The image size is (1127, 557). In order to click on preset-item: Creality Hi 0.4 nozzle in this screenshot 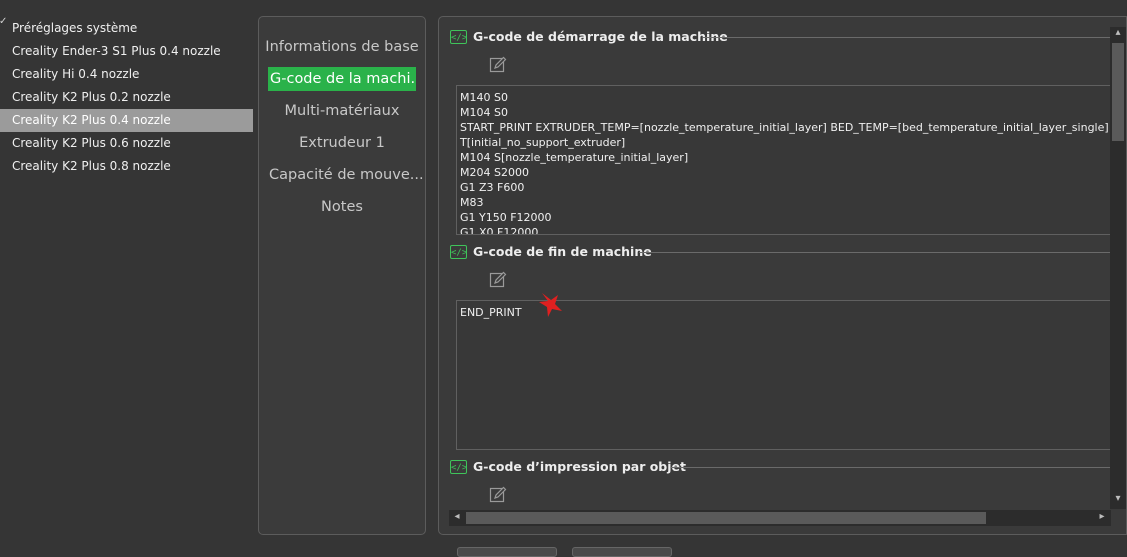, I will do `click(126, 74)`.